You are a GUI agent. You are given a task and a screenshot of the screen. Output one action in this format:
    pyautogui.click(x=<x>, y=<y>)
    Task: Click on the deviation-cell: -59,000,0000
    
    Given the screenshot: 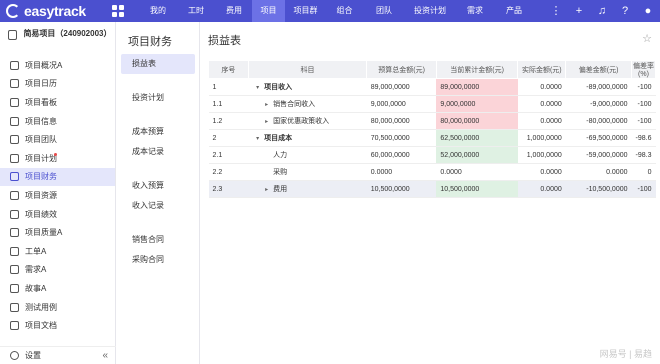 What is the action you would take?
    pyautogui.click(x=598, y=155)
    